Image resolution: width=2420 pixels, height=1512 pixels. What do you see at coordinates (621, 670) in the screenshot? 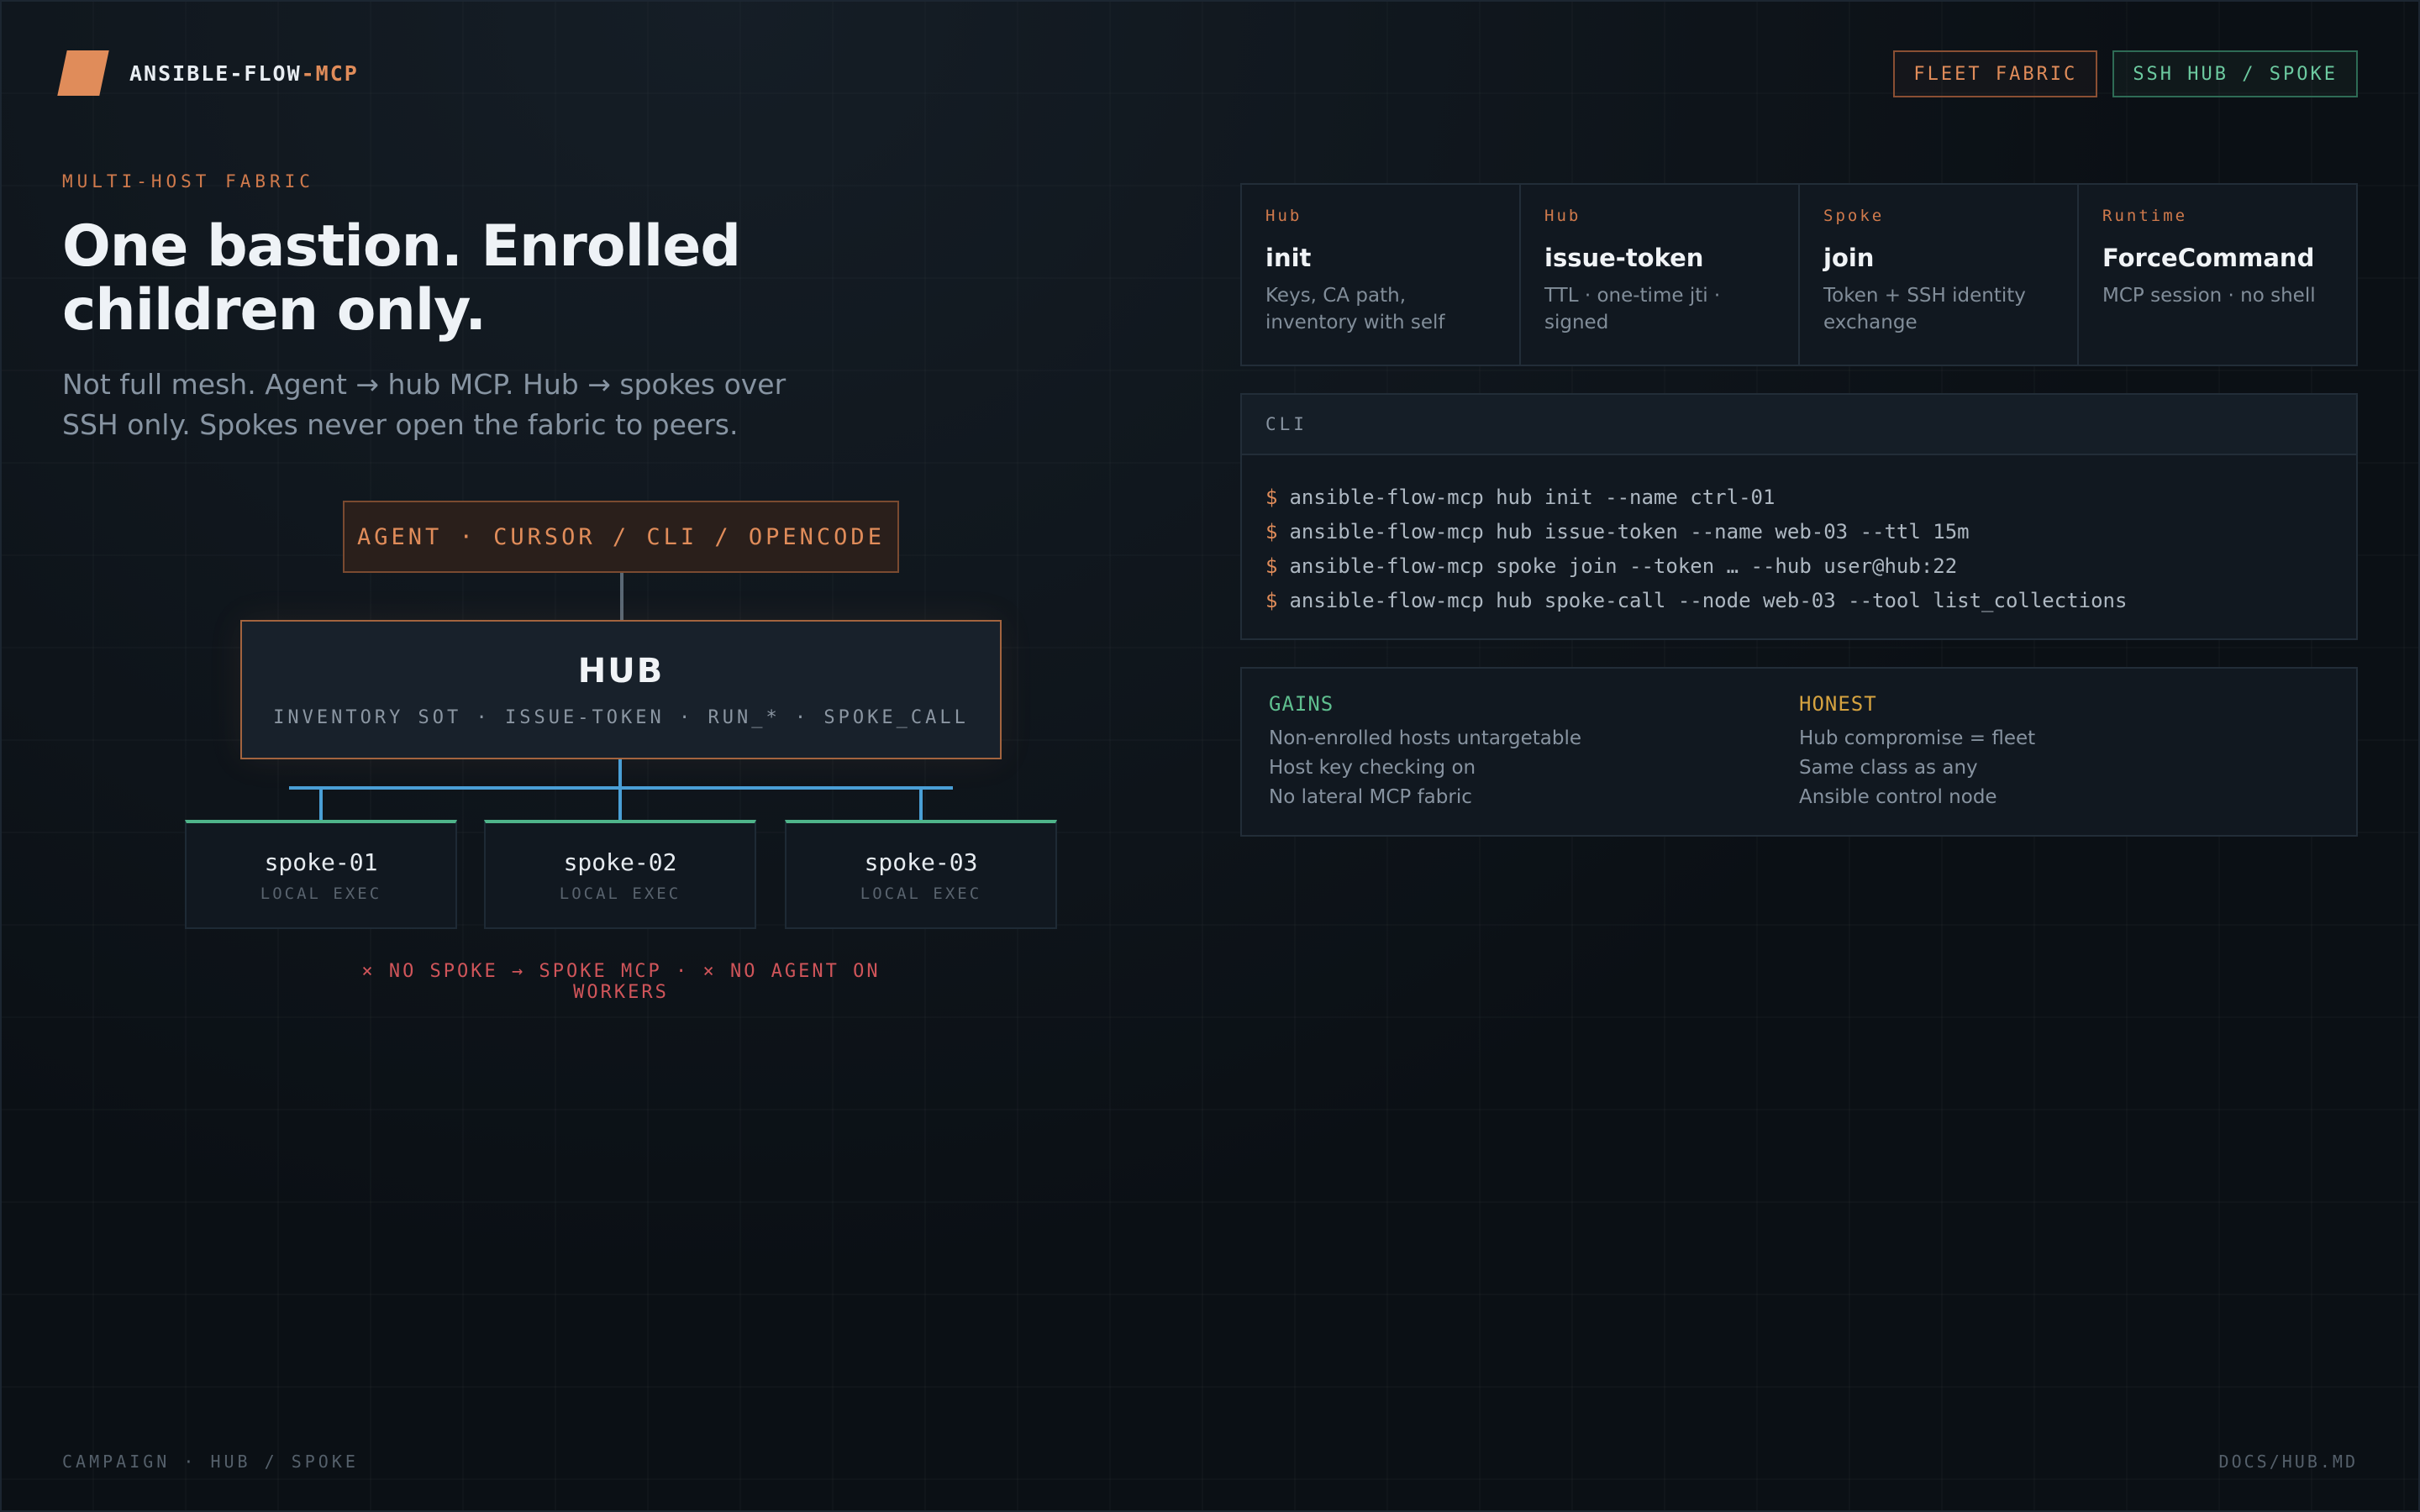
I see `hub-title: HUB` at bounding box center [621, 670].